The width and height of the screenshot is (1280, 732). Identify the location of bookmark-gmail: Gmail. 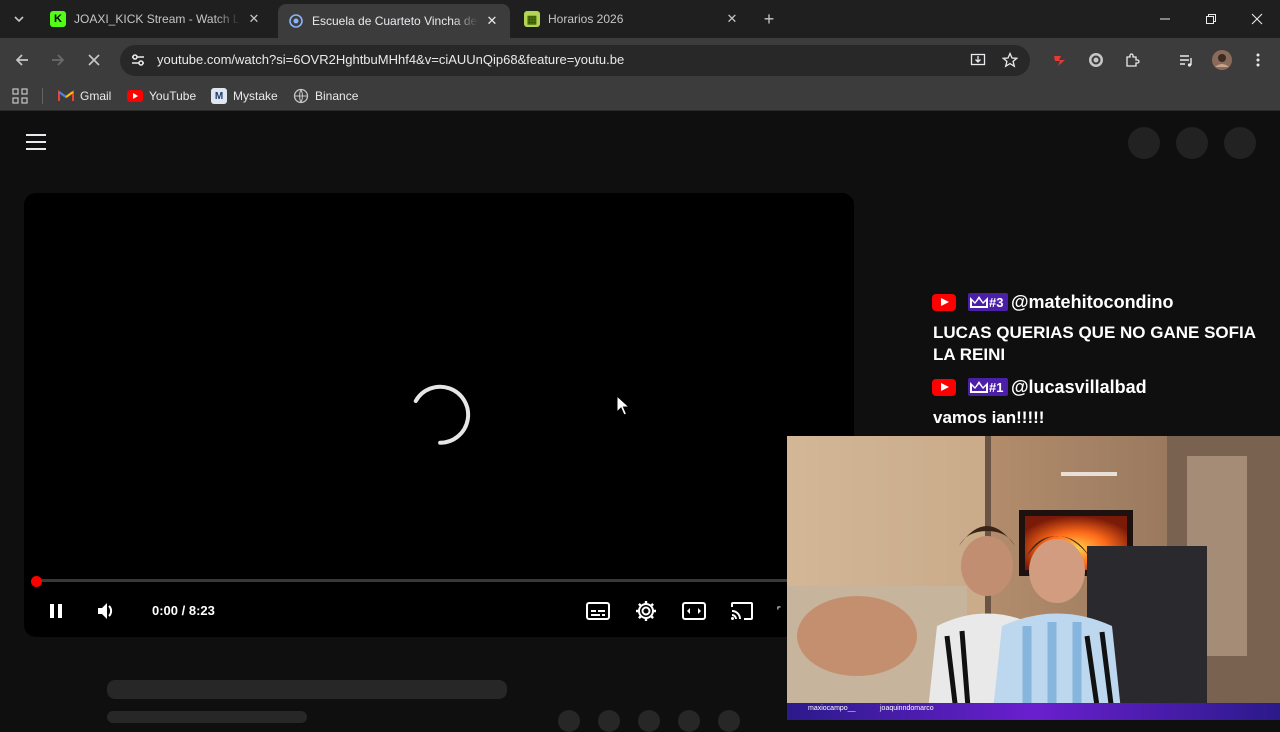
(84, 96).